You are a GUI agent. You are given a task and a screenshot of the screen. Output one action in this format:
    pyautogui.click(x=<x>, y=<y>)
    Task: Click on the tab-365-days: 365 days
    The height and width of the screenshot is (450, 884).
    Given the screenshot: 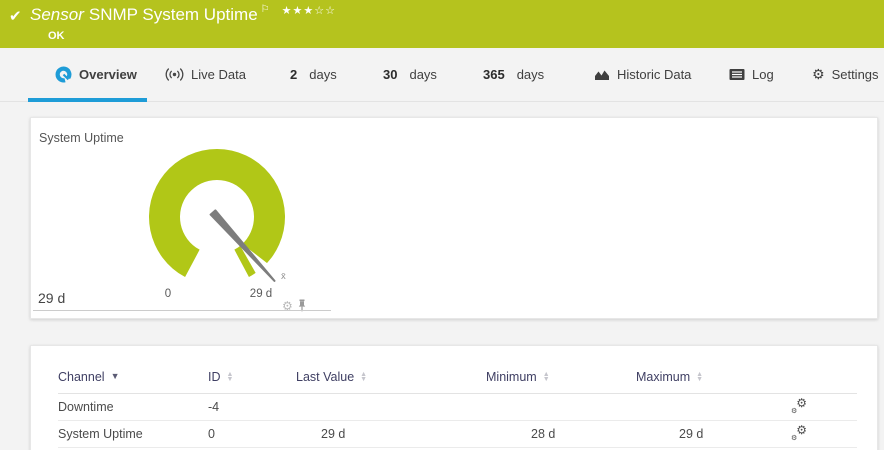 What is the action you would take?
    pyautogui.click(x=513, y=74)
    